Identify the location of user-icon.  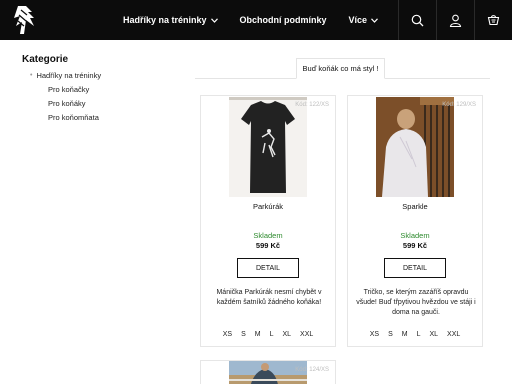
(455, 20).